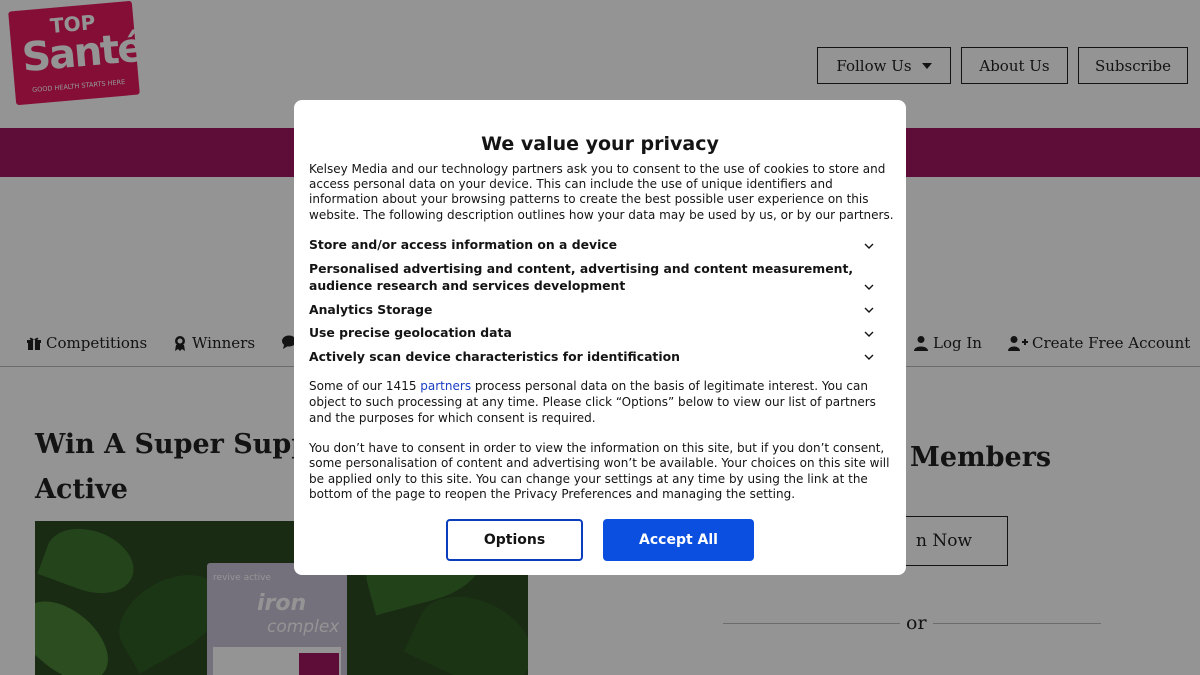  Describe the element at coordinates (371, 309) in the screenshot. I see `purpose-label: Analytics Storage` at that location.